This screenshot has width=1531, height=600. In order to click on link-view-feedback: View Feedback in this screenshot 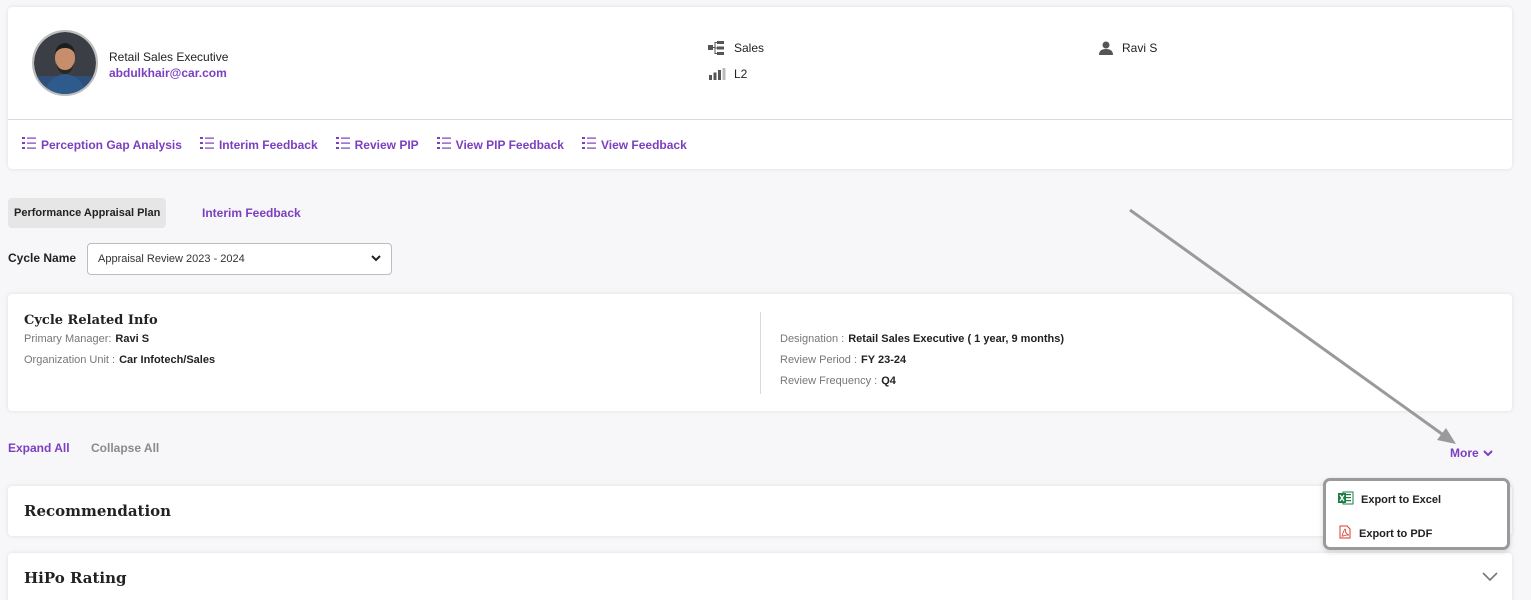, I will do `click(634, 144)`.